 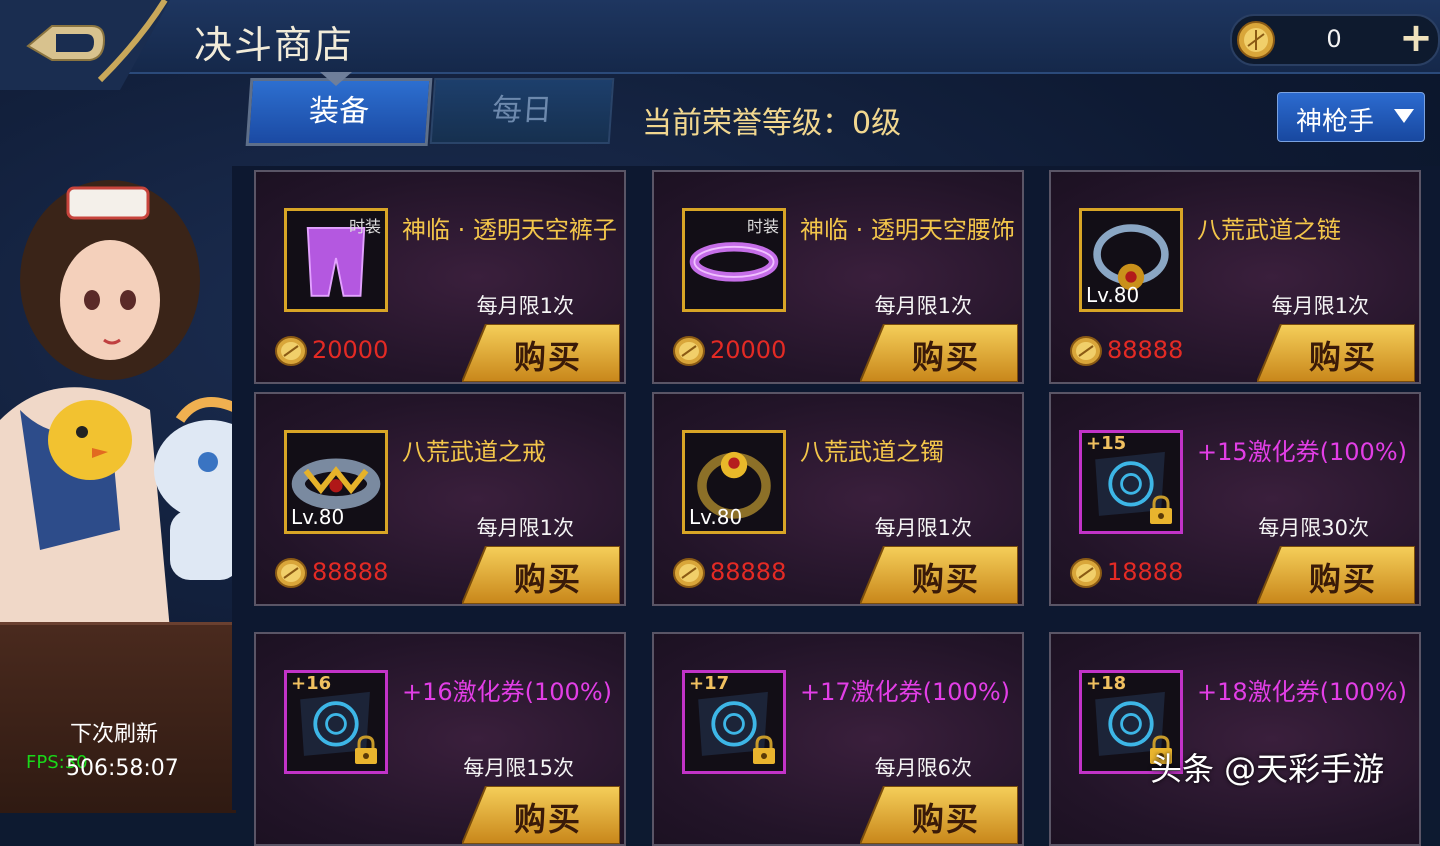 I want to click on item-name: +16激化券(100%), so click(x=507, y=692).